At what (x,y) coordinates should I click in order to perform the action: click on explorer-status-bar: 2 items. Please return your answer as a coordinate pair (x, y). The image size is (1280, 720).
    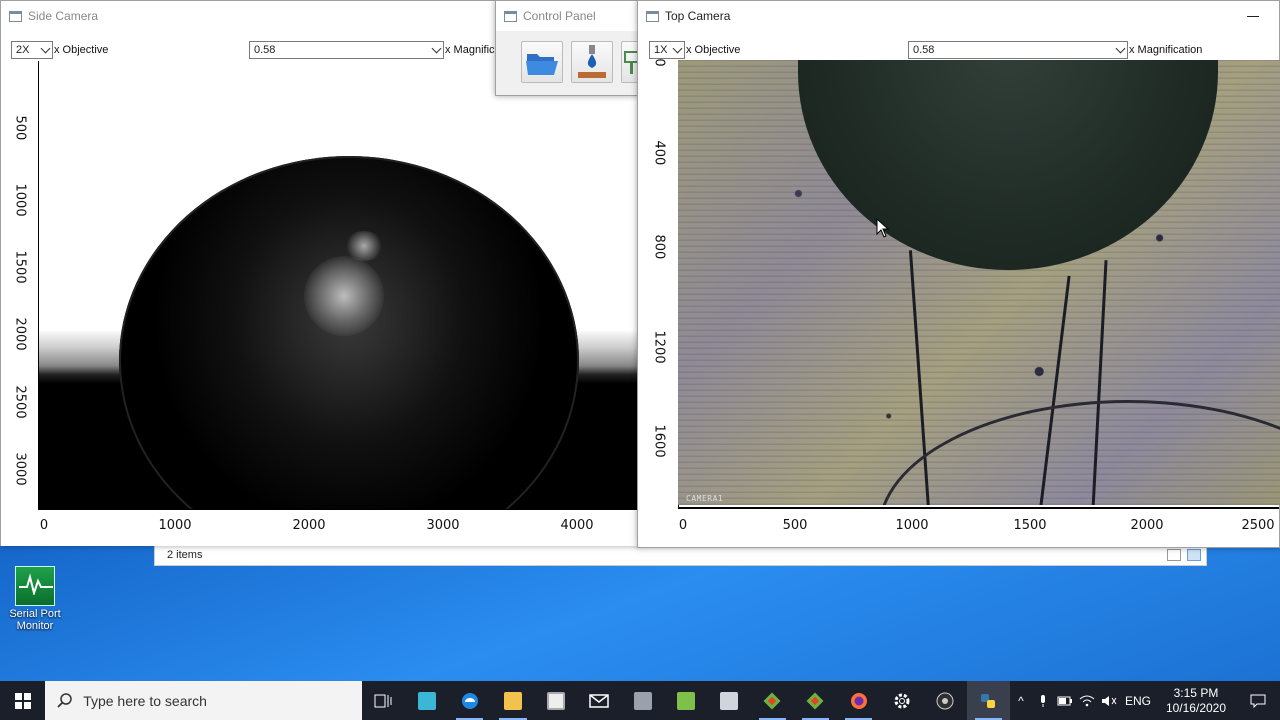
    Looking at the image, I should click on (680, 555).